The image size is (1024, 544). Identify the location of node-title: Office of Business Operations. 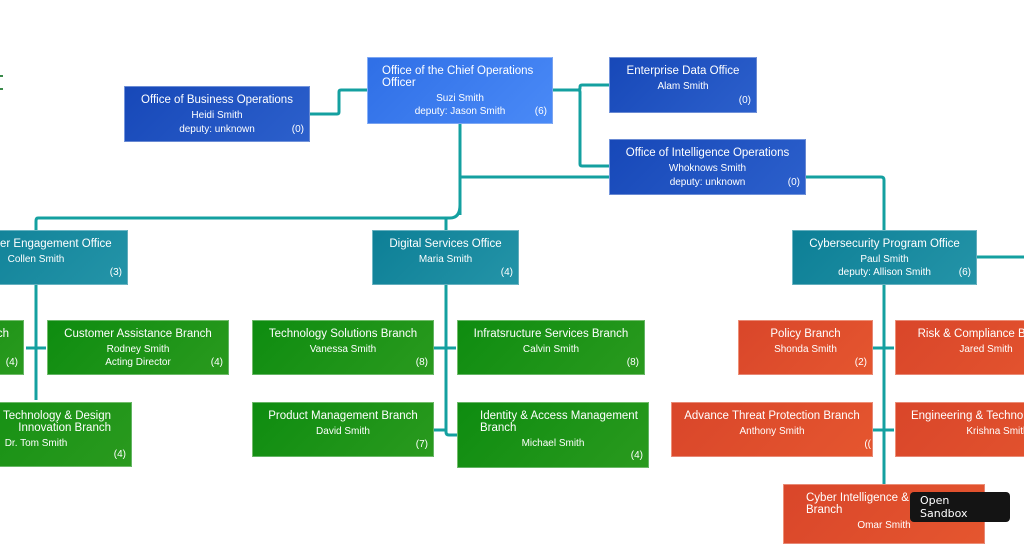
(217, 100).